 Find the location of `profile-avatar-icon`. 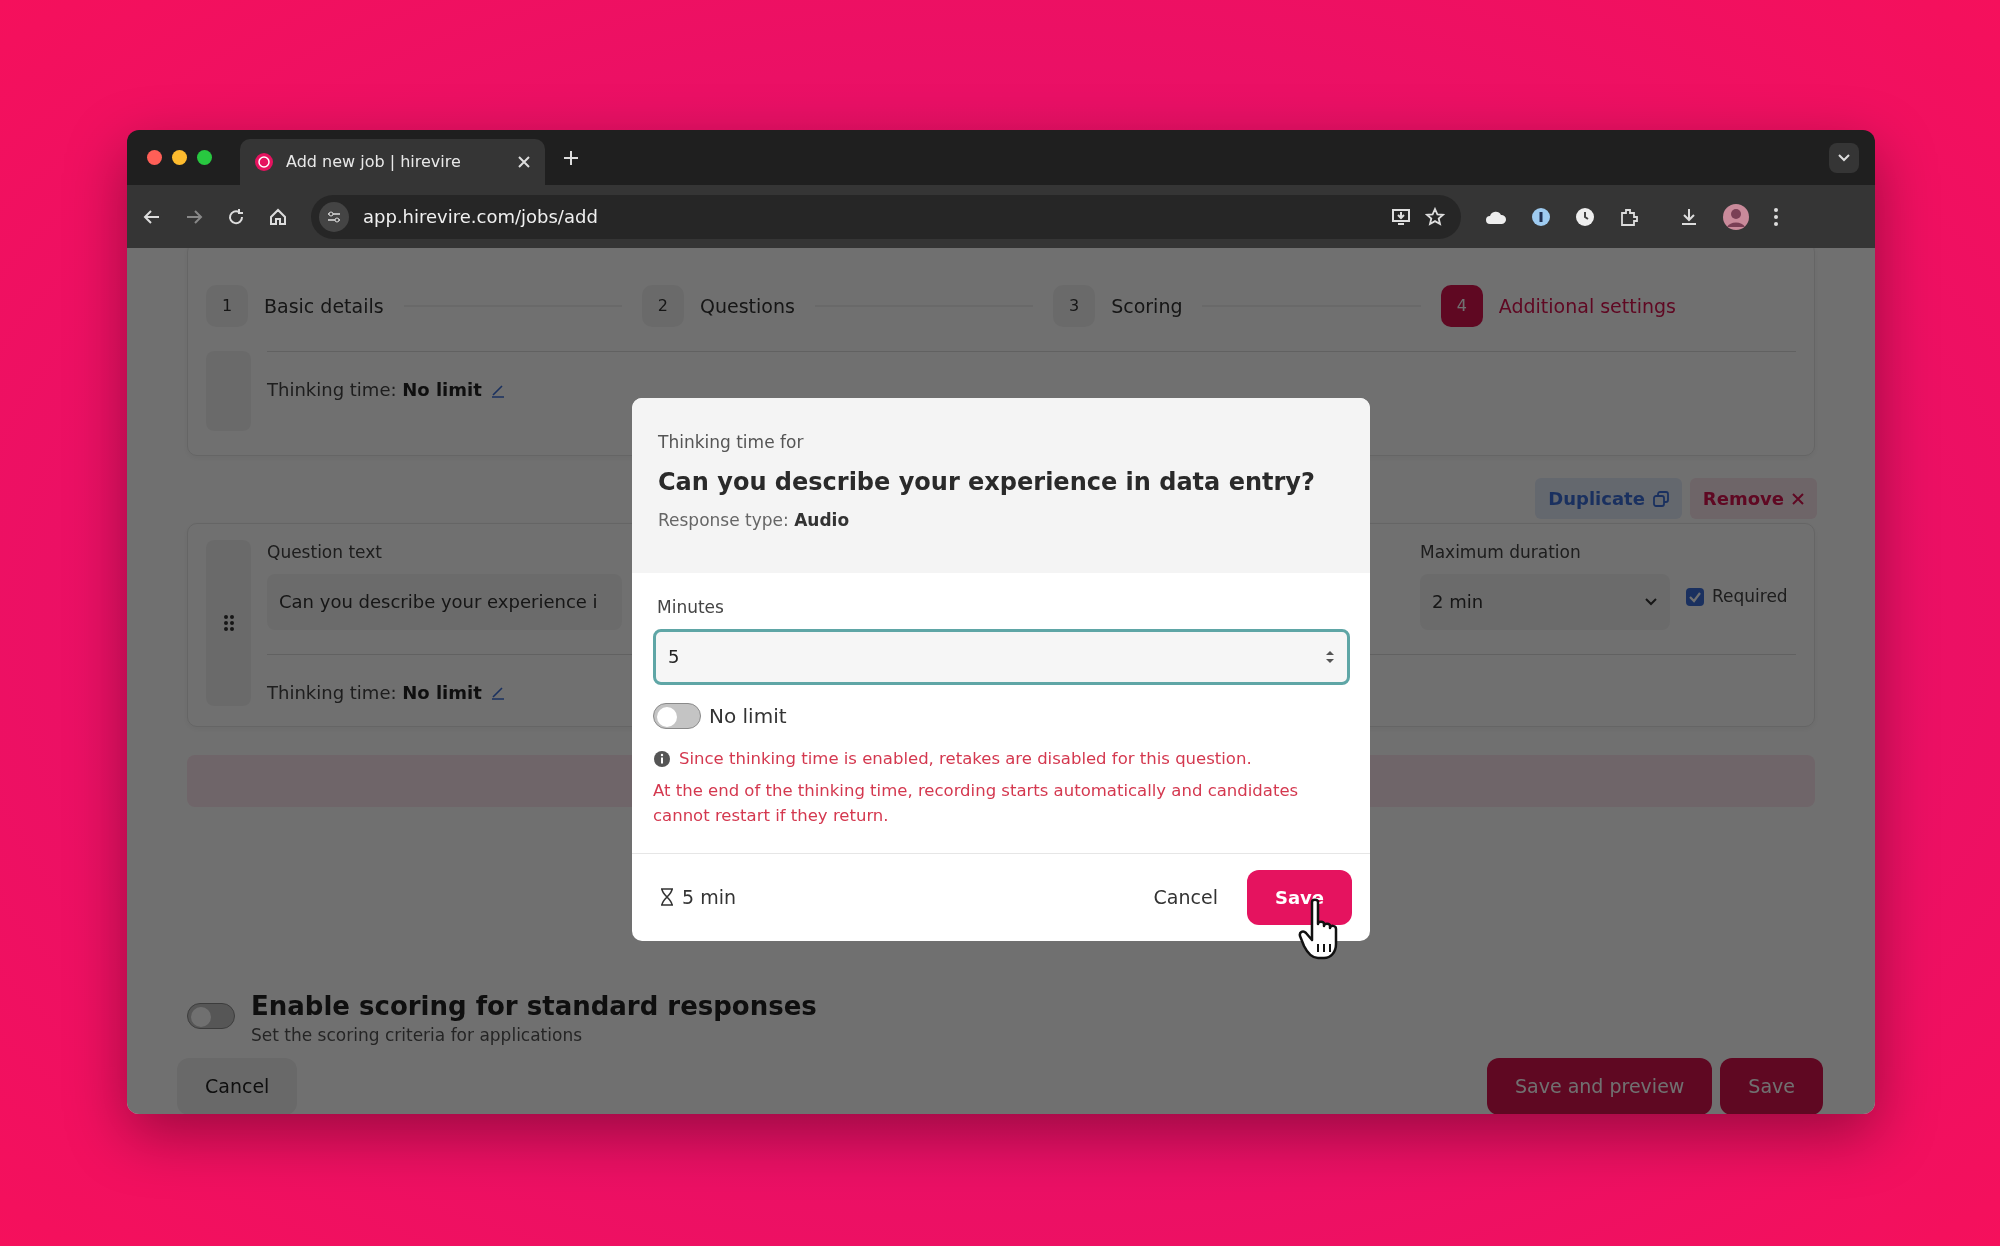

profile-avatar-icon is located at coordinates (1736, 216).